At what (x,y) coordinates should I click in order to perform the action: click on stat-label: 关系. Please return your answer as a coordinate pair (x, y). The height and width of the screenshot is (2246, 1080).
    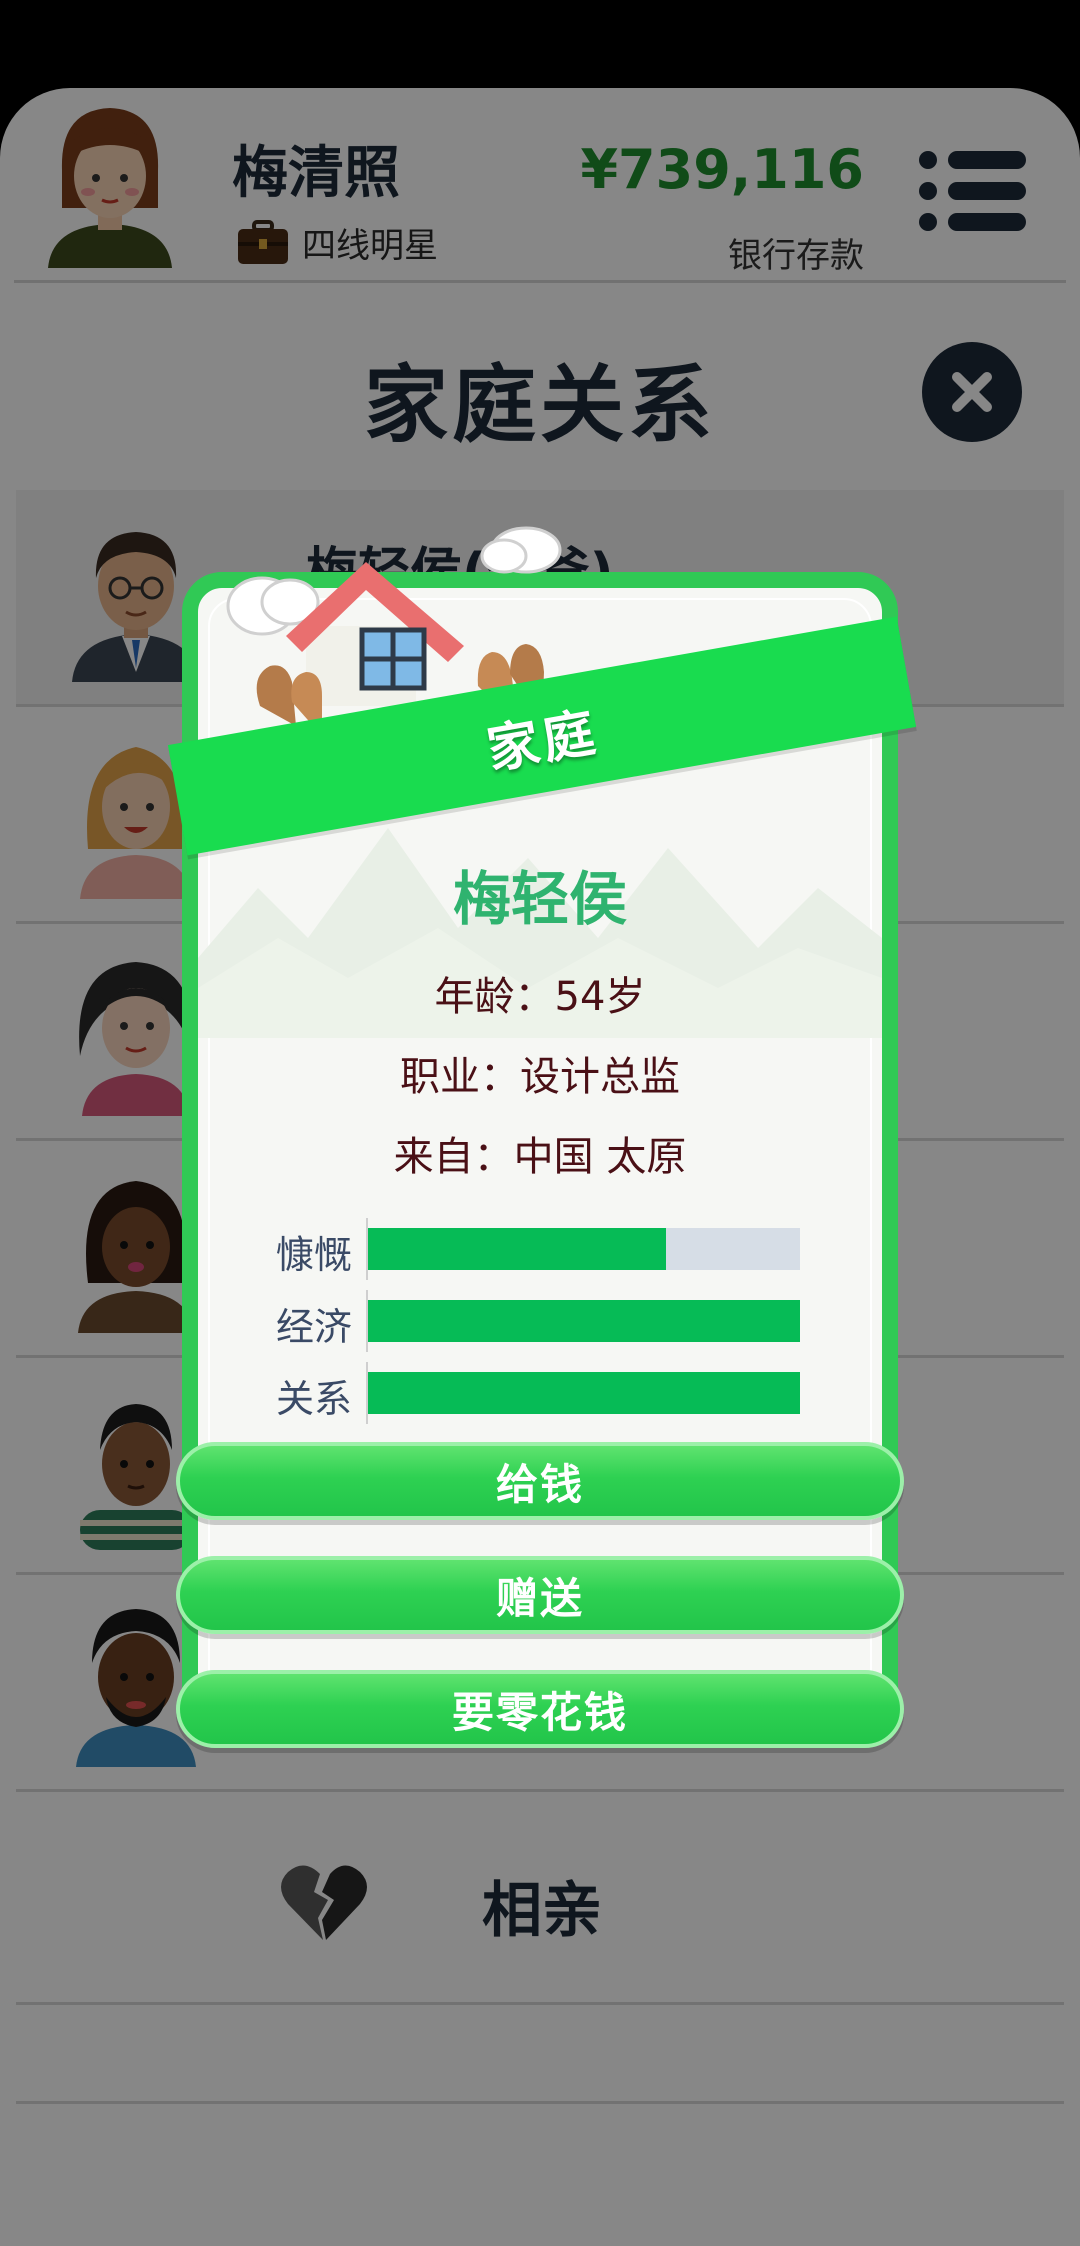
    Looking at the image, I should click on (313, 1399).